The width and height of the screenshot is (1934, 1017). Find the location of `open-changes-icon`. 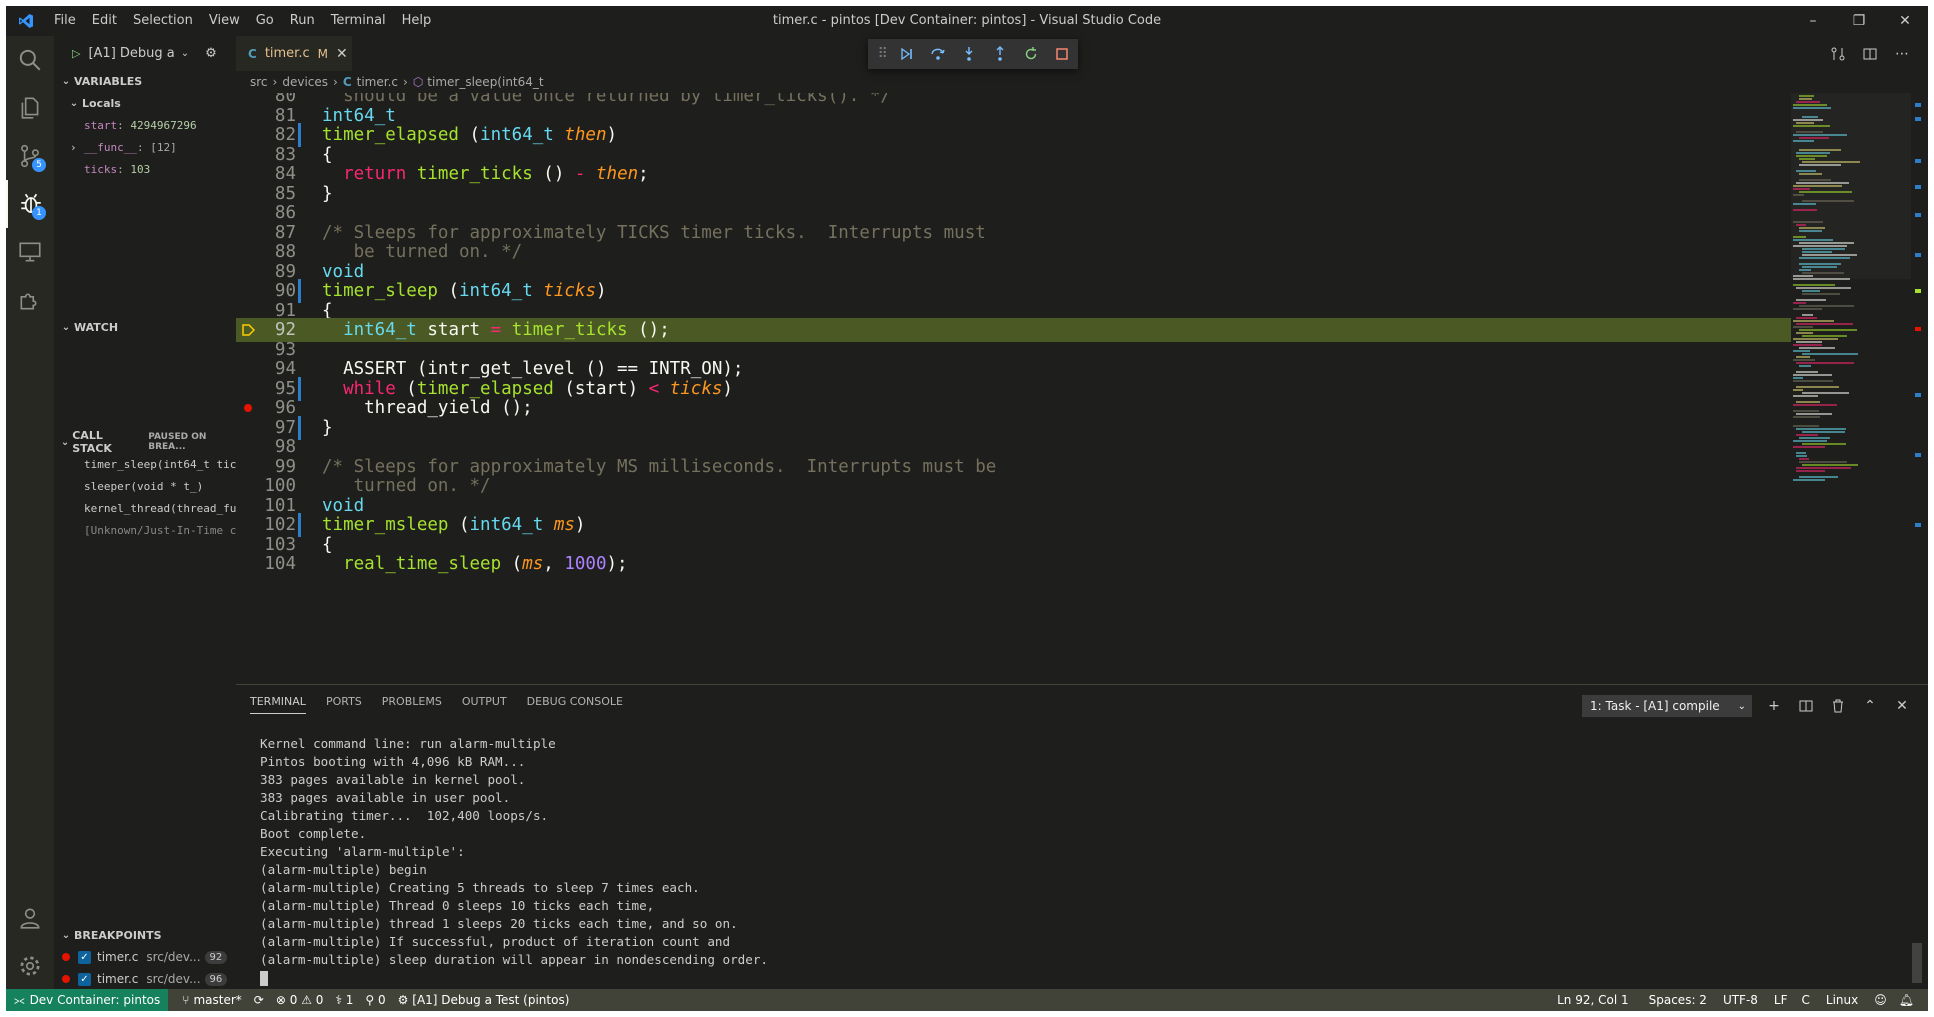

open-changes-icon is located at coordinates (1838, 53).